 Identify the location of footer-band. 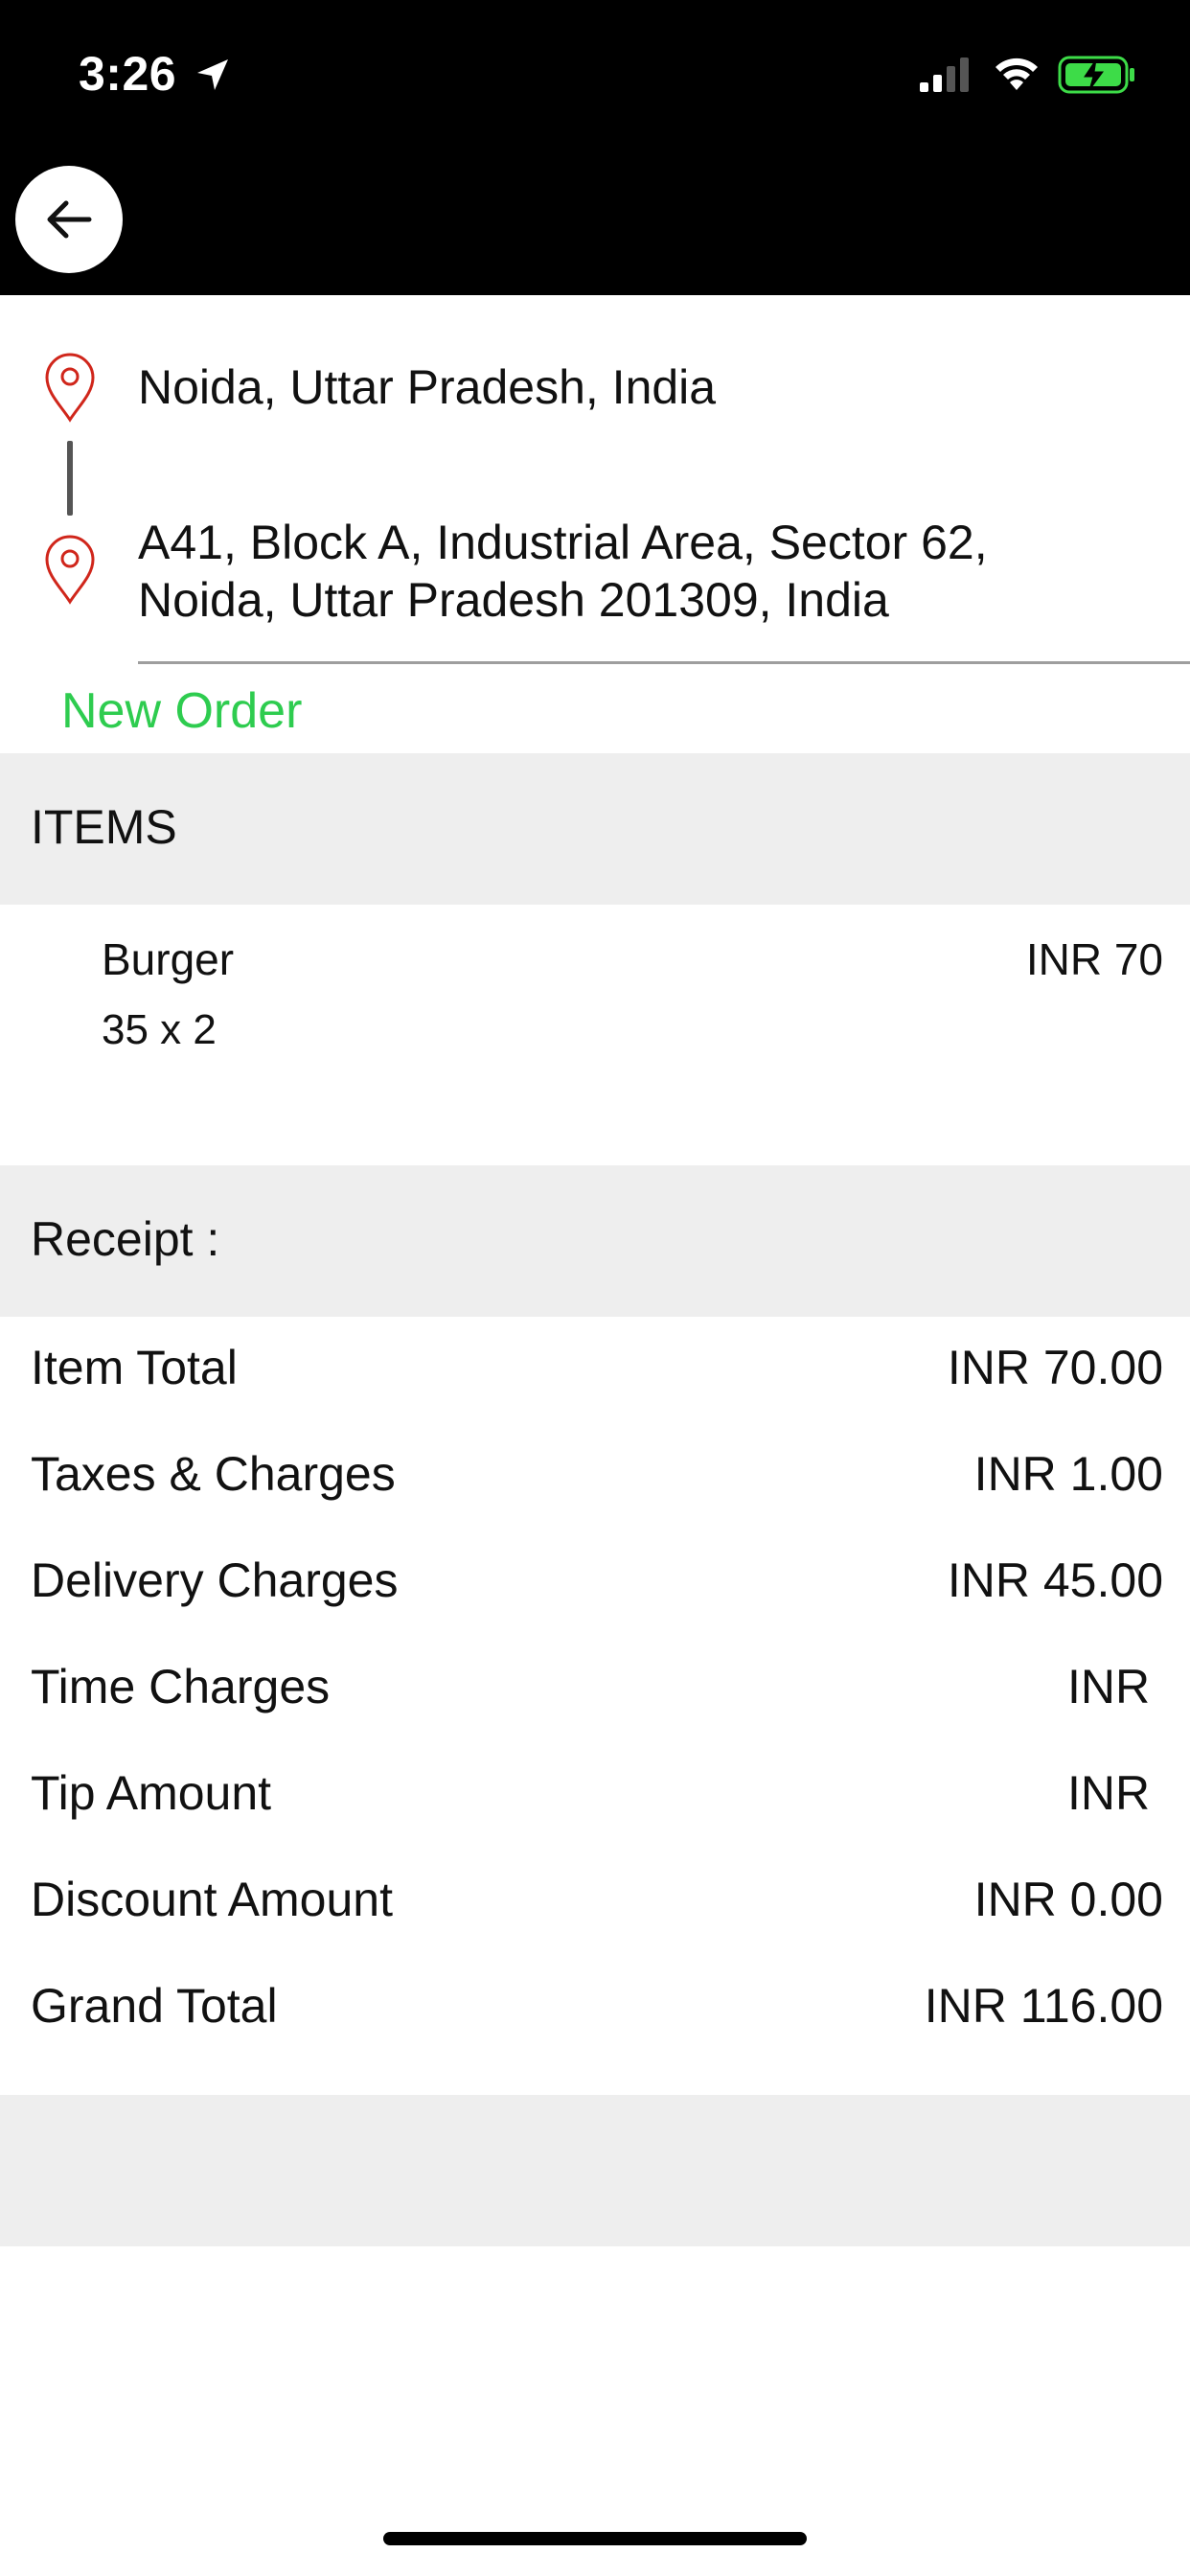
(595, 2170).